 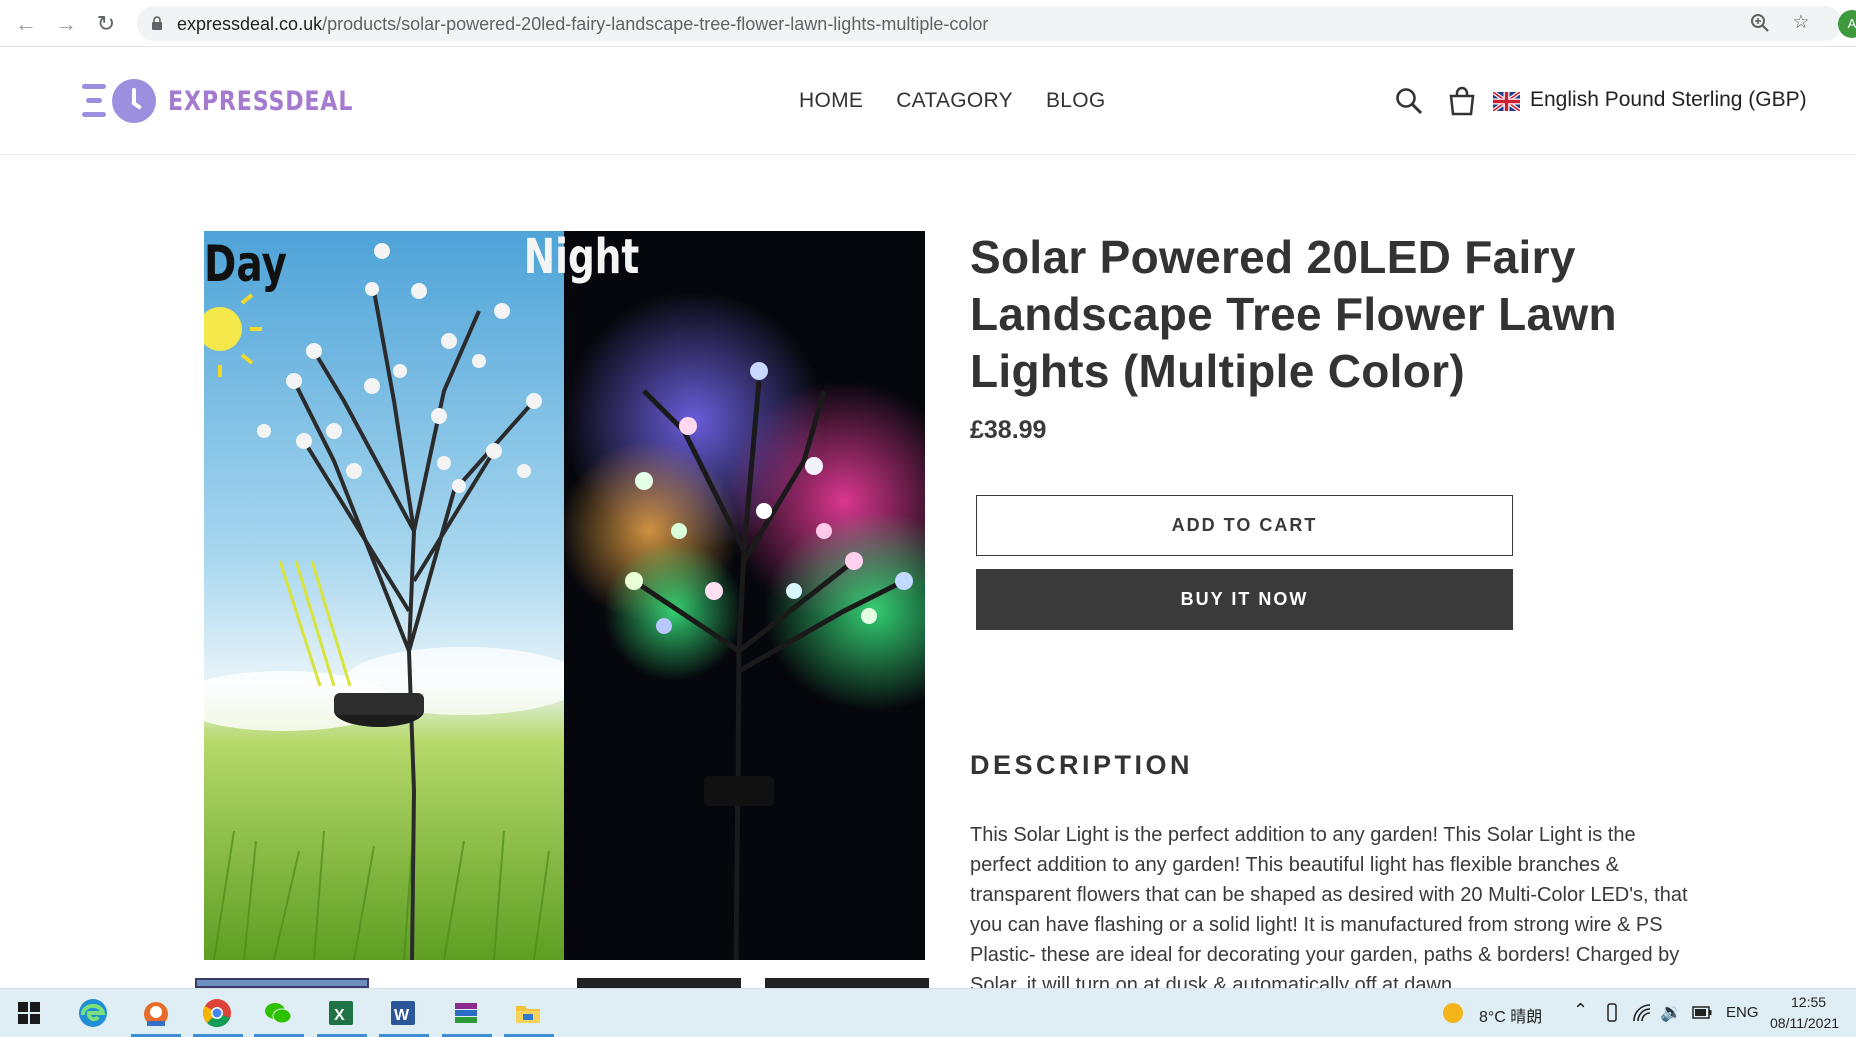 What do you see at coordinates (26, 24) in the screenshot?
I see `back-arrow-icon: ←` at bounding box center [26, 24].